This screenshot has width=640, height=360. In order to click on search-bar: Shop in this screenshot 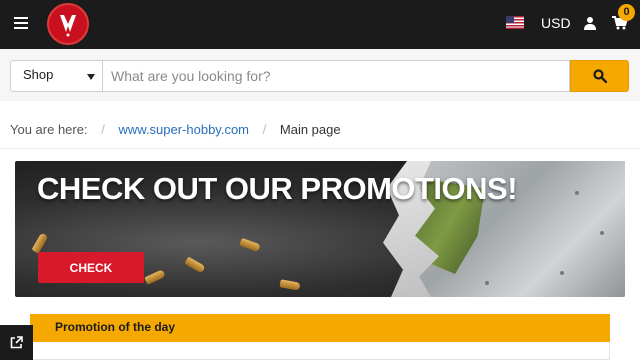, I will do `click(320, 75)`.